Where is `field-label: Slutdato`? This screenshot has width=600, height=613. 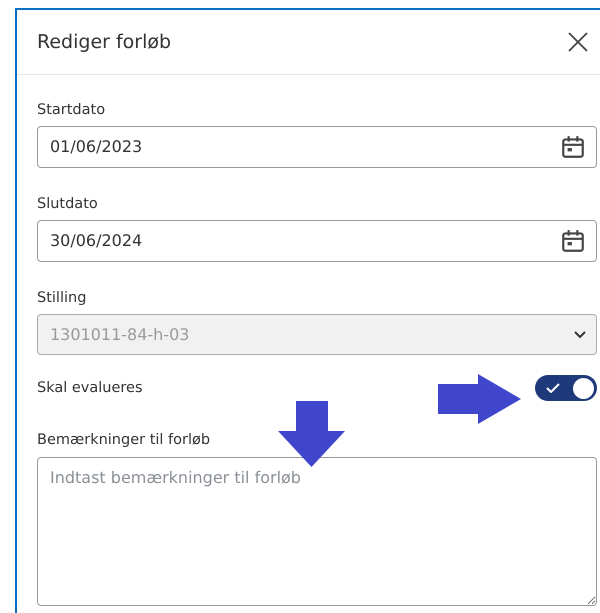
field-label: Slutdato is located at coordinates (68, 204).